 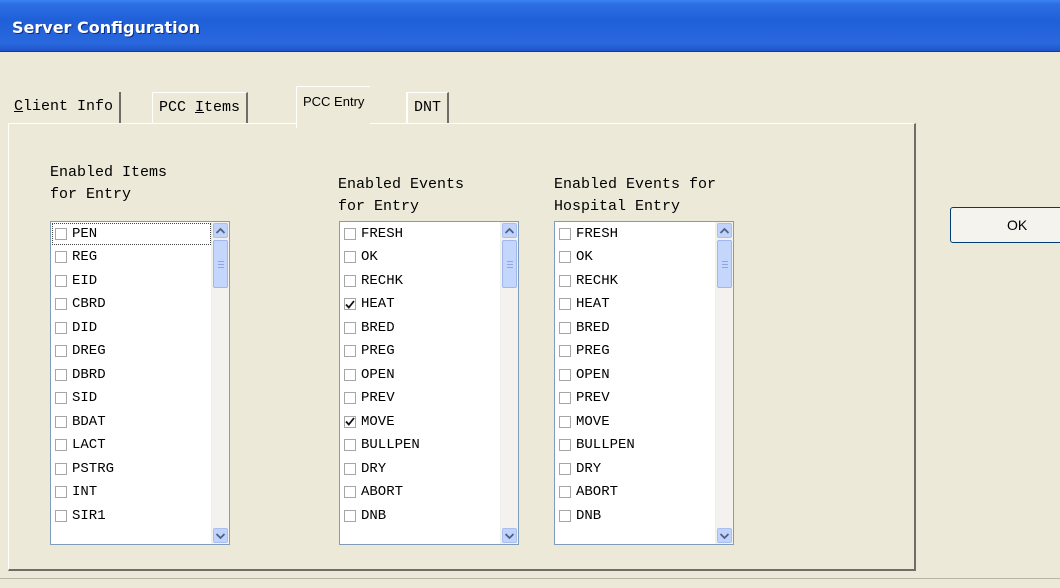 What do you see at coordinates (131, 305) in the screenshot?
I see `list-item: CBRD` at bounding box center [131, 305].